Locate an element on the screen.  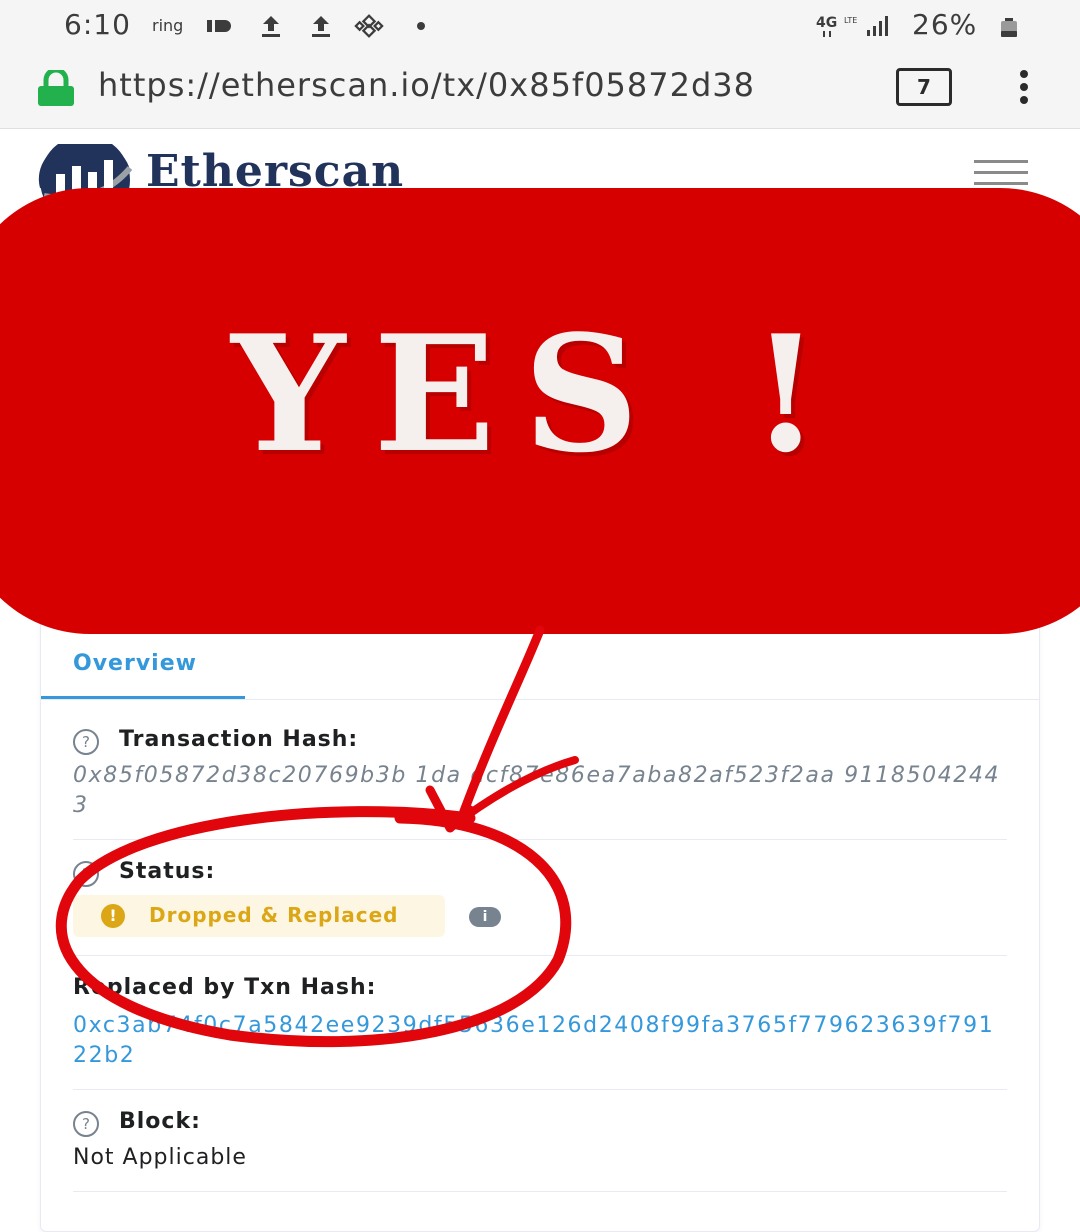
battery-percent: 26% is located at coordinates (945, 24).